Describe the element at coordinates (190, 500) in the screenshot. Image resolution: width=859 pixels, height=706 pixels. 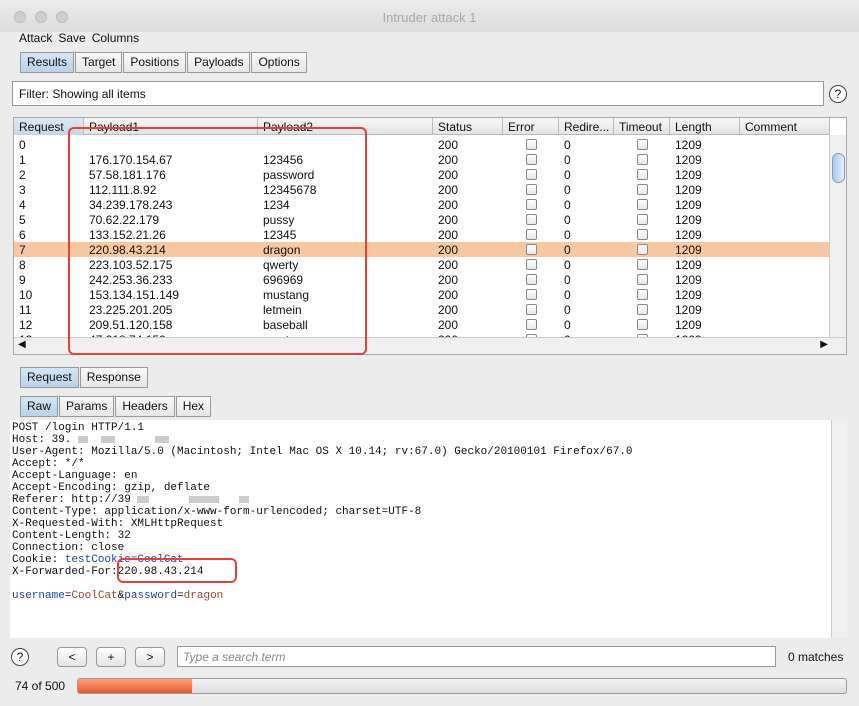
I see `redacted-text` at that location.